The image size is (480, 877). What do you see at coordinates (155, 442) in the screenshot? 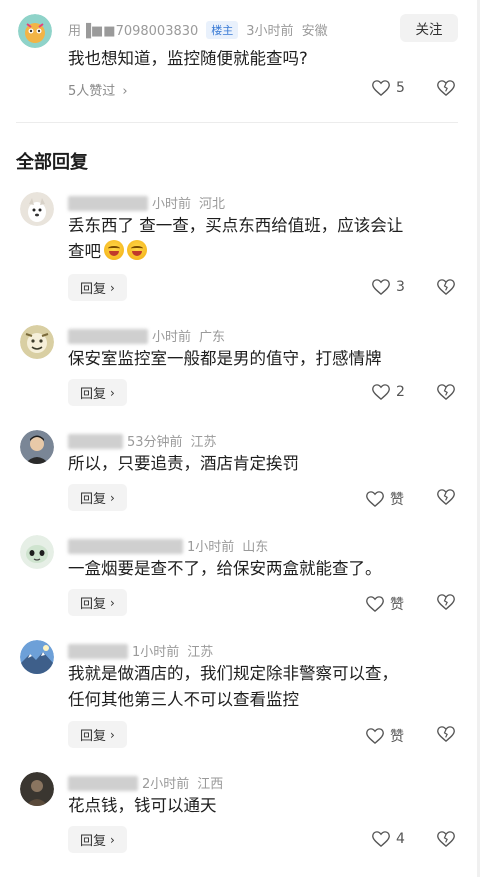
I see `comment-time: 53分钟前` at bounding box center [155, 442].